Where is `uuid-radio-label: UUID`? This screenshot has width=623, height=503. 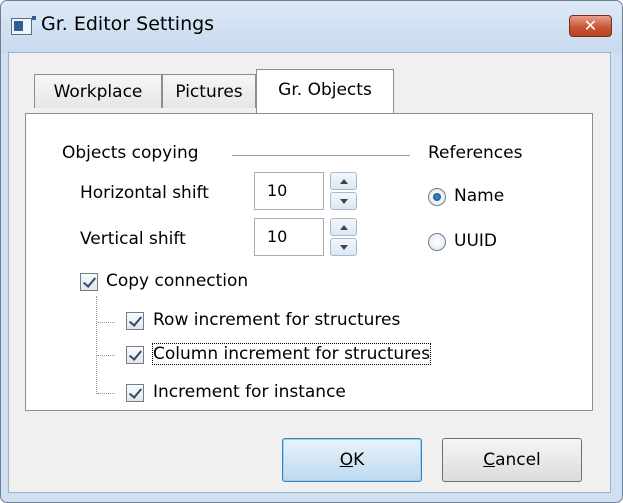 uuid-radio-label: UUID is located at coordinates (475, 241).